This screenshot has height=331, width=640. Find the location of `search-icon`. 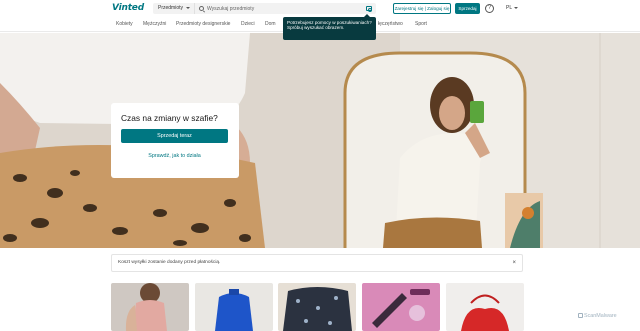

search-icon is located at coordinates (201, 8).